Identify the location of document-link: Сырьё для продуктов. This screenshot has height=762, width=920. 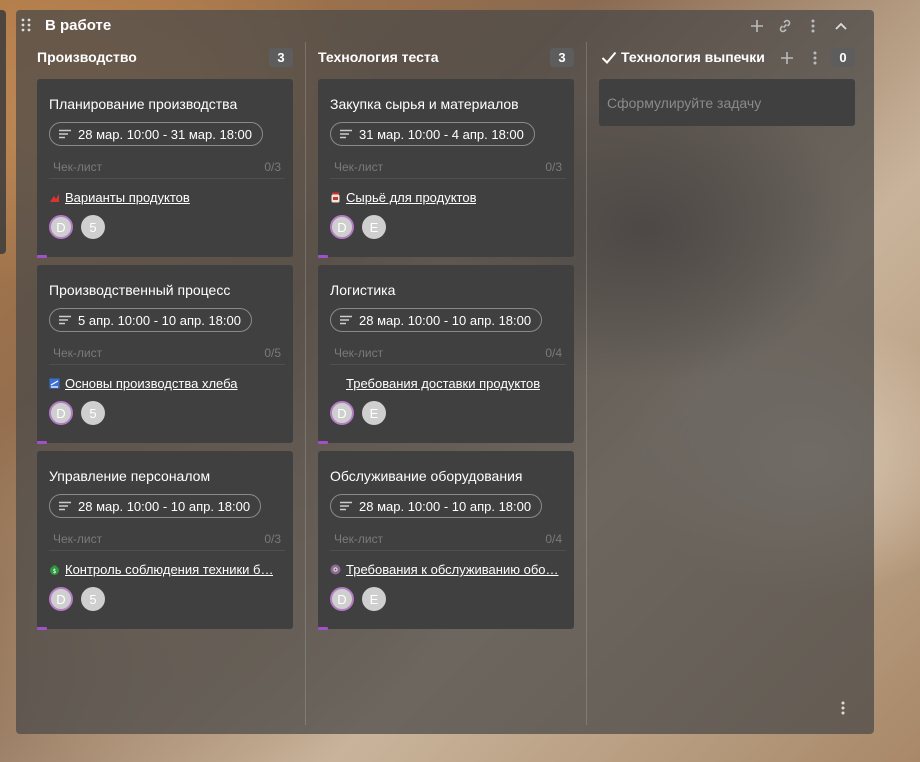
(411, 197).